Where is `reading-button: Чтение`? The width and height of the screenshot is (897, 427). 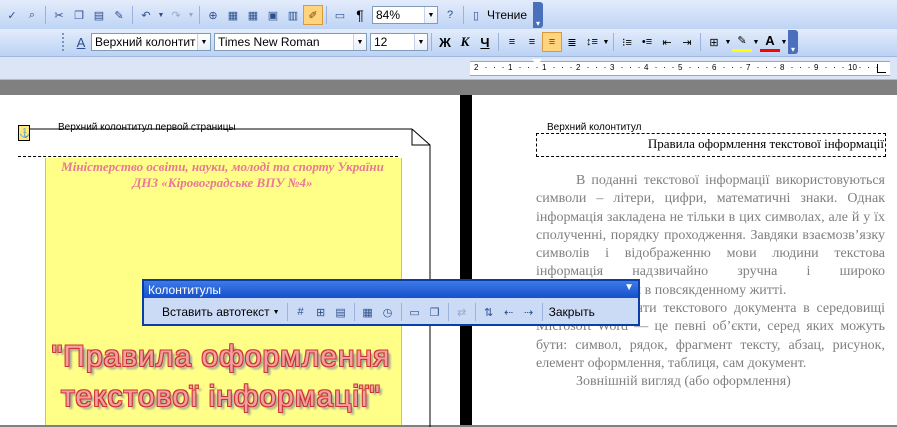
reading-button: Чтение is located at coordinates (507, 15).